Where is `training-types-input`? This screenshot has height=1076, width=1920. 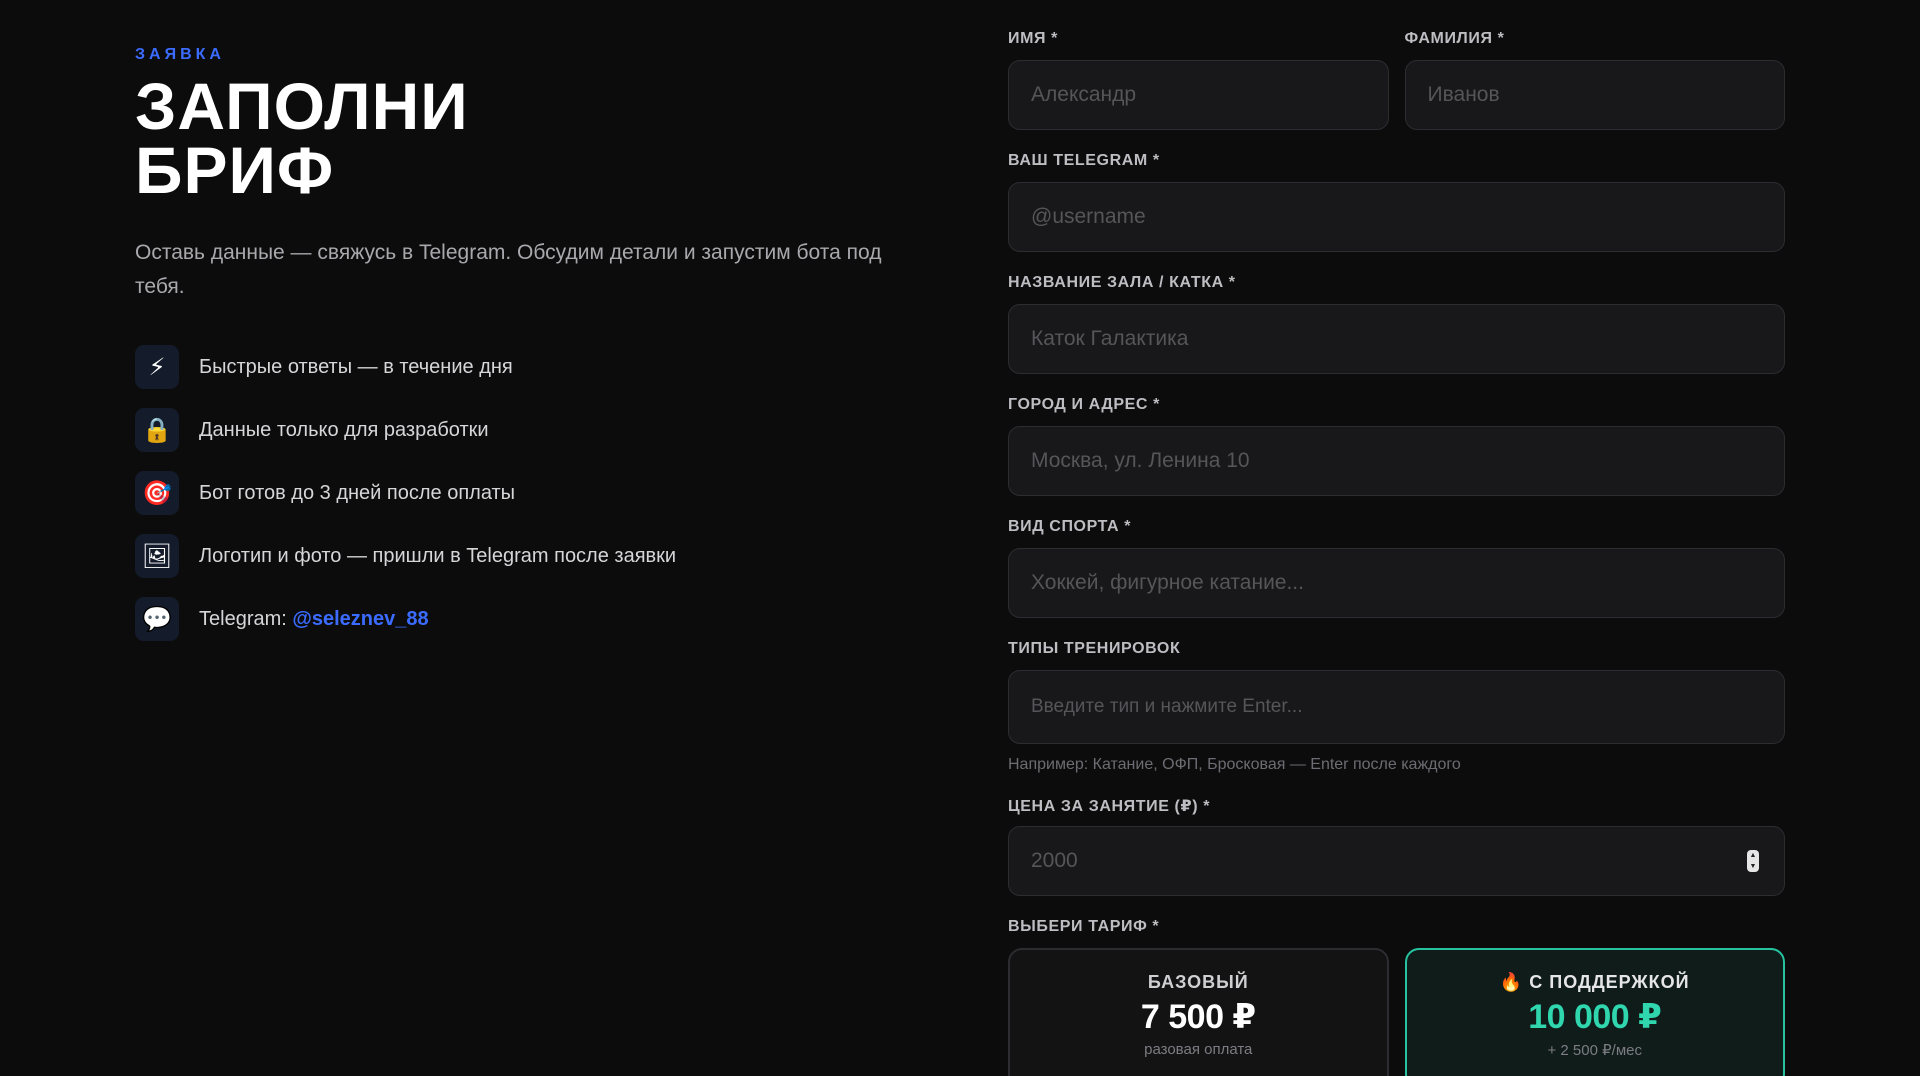 training-types-input is located at coordinates (1396, 707).